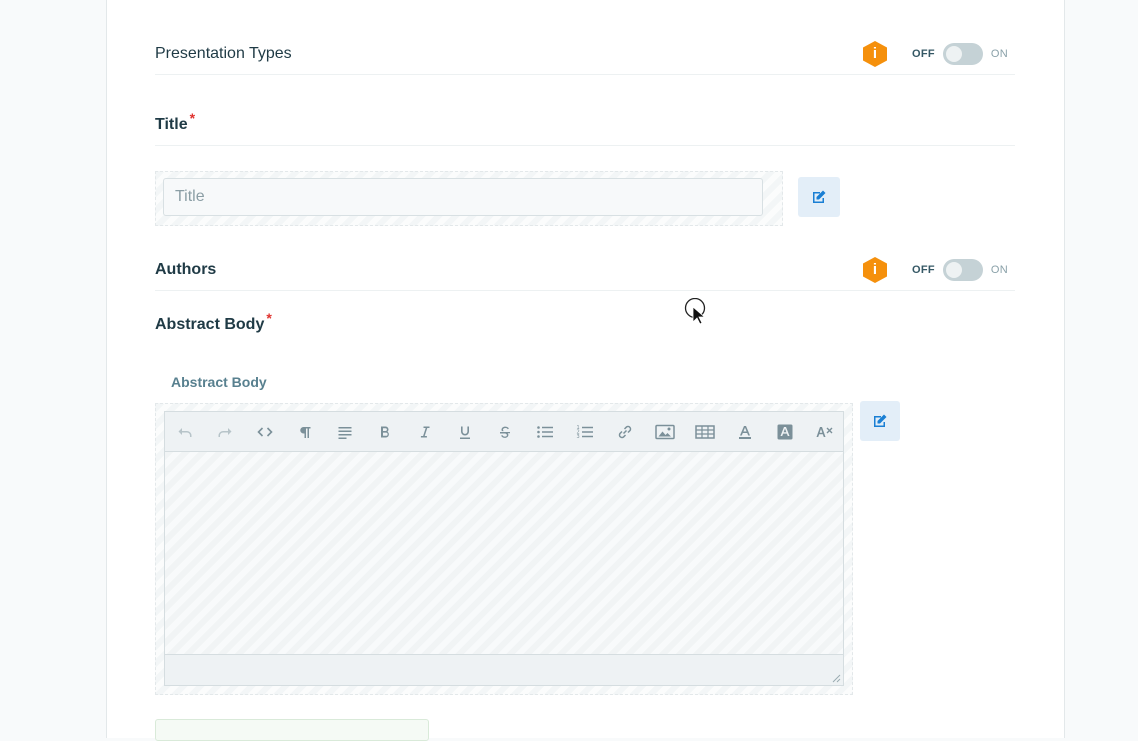 Image resolution: width=1138 pixels, height=741 pixels. What do you see at coordinates (665, 432) in the screenshot?
I see `image-icon` at bounding box center [665, 432].